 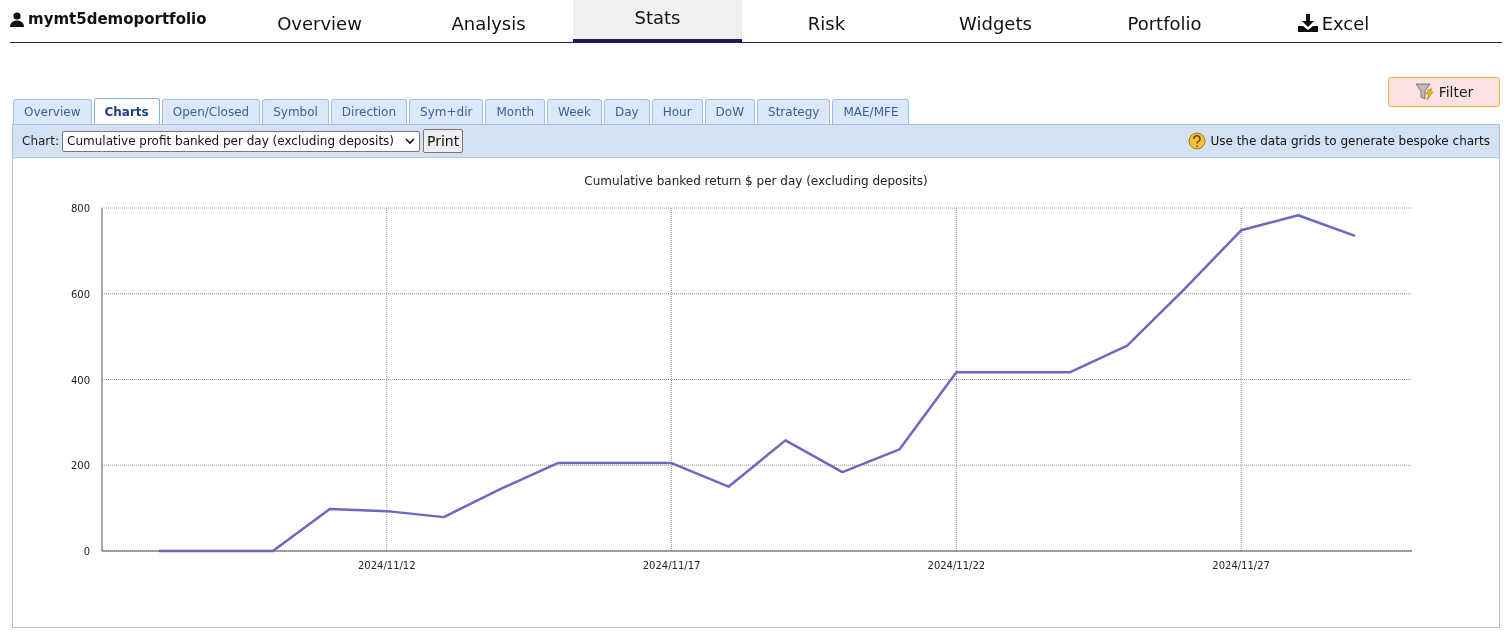 I want to click on x-tick-label: 2024/11/17, so click(x=671, y=565).